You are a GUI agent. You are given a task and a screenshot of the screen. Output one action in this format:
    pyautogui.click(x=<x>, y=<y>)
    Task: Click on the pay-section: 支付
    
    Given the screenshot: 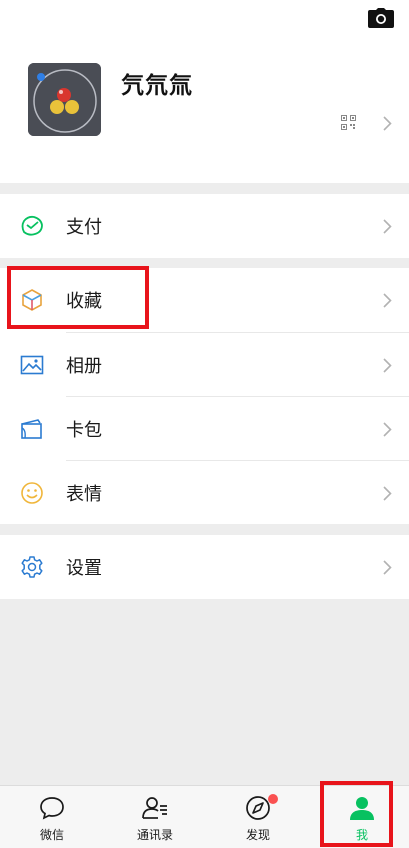 What is the action you would take?
    pyautogui.click(x=204, y=226)
    